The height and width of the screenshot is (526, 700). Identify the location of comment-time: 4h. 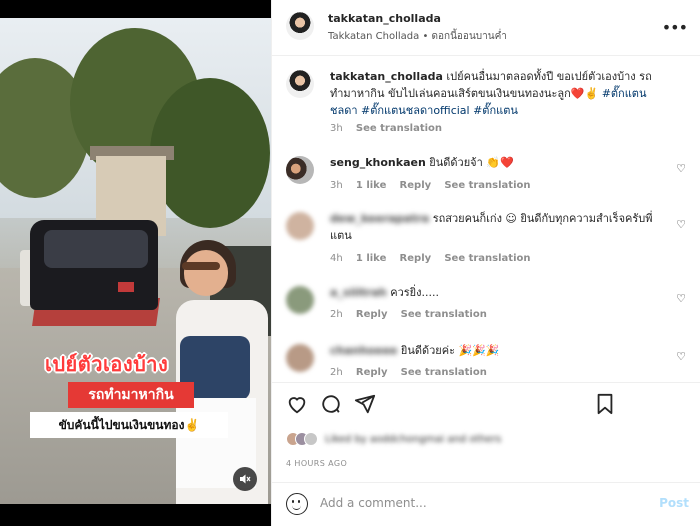
(336, 258).